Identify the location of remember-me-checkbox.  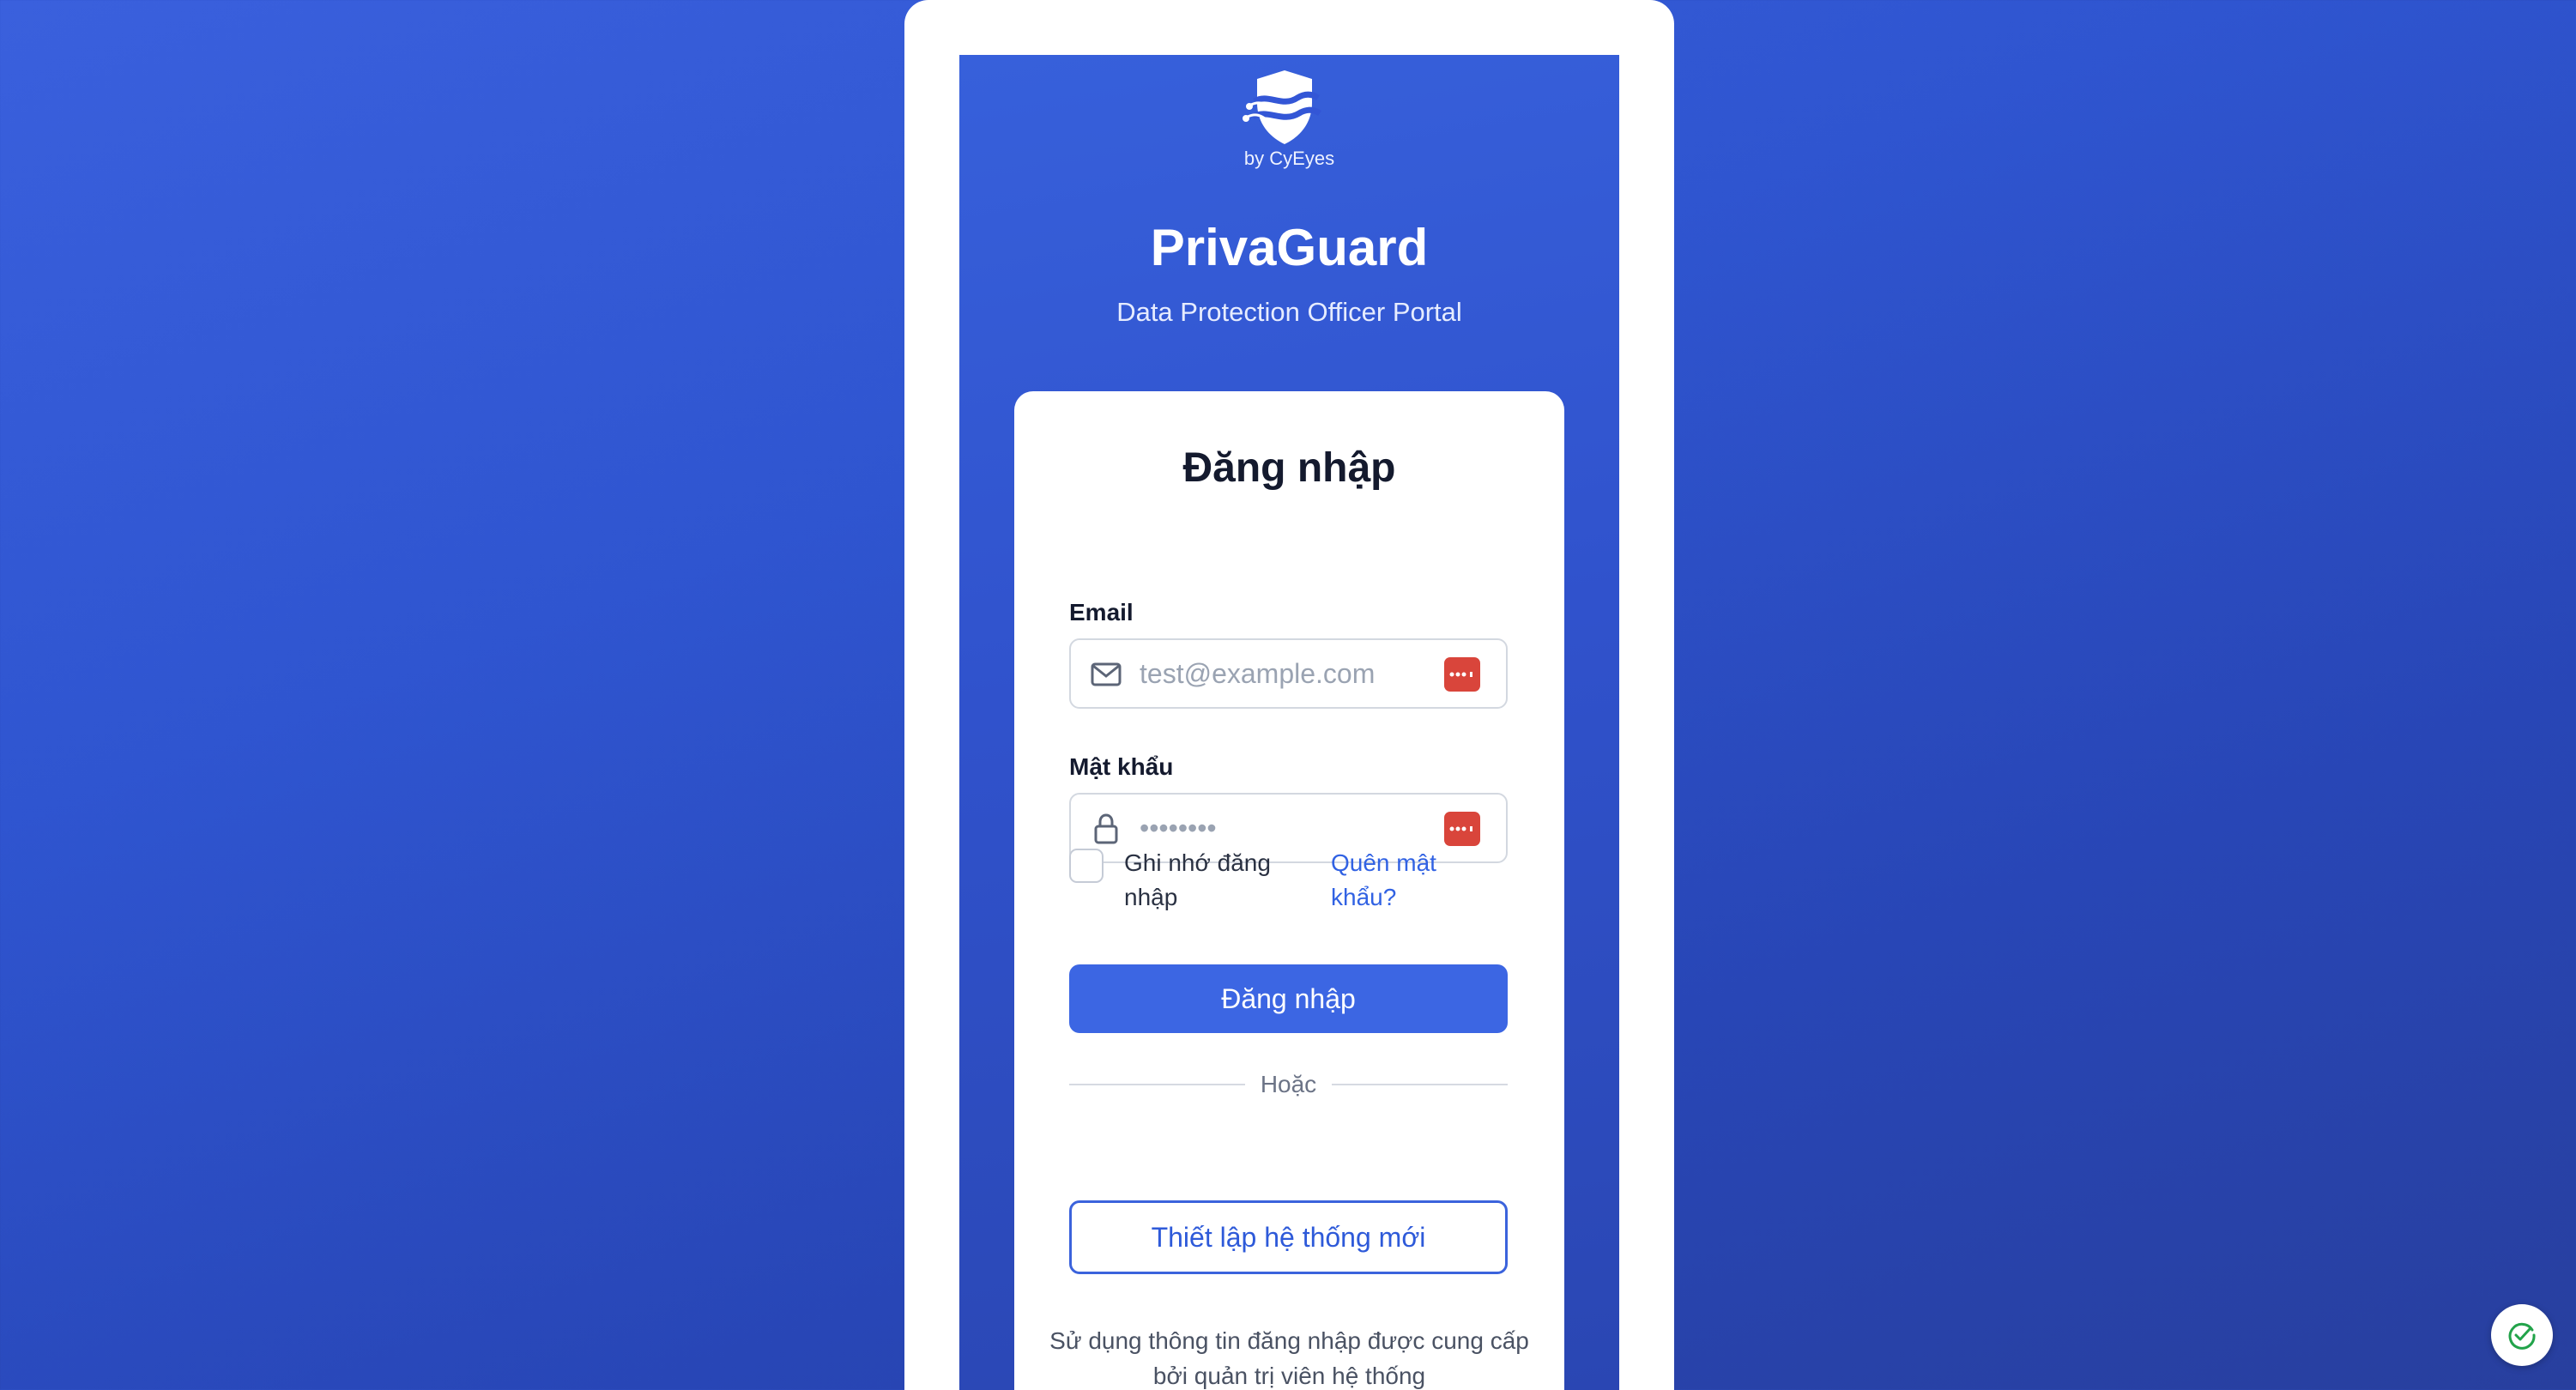
(1086, 866).